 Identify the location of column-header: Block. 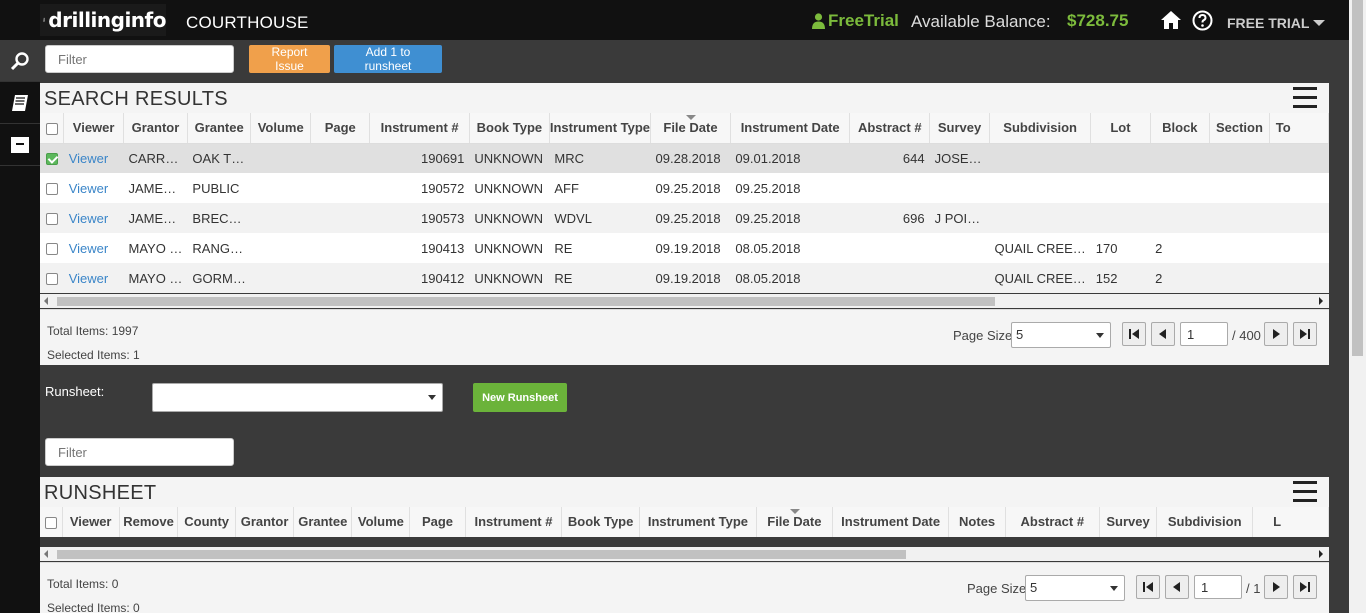
(1180, 128).